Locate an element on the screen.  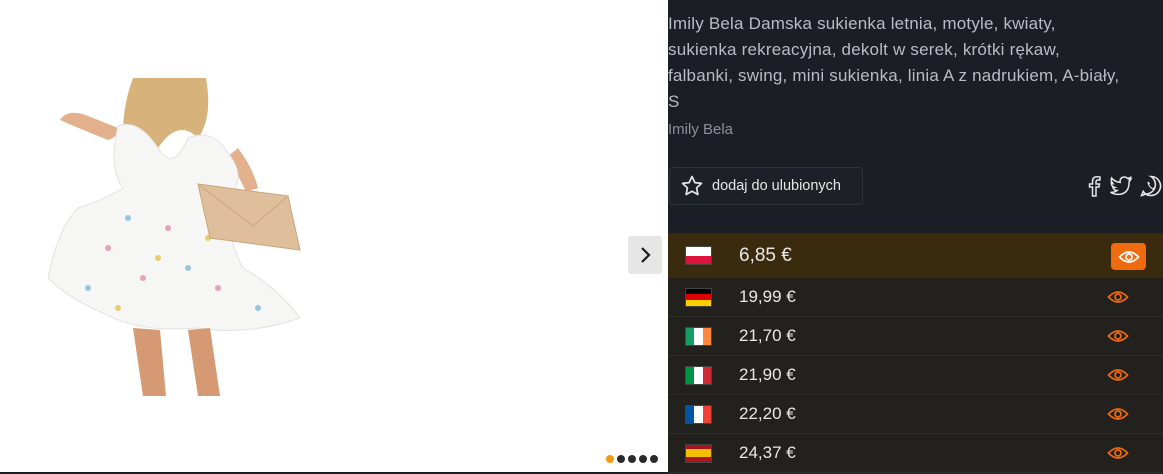
italy-flag is located at coordinates (698, 375).